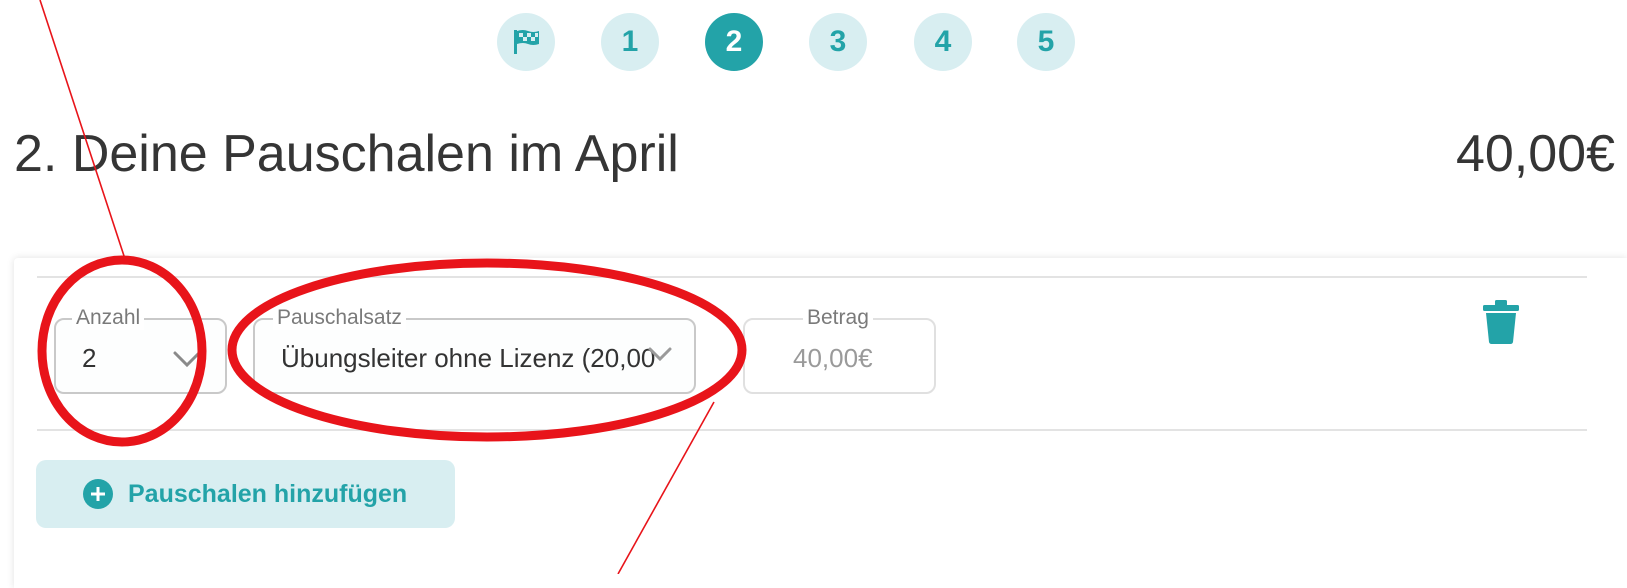  Describe the element at coordinates (838, 42) in the screenshot. I see `step-3: 3` at that location.